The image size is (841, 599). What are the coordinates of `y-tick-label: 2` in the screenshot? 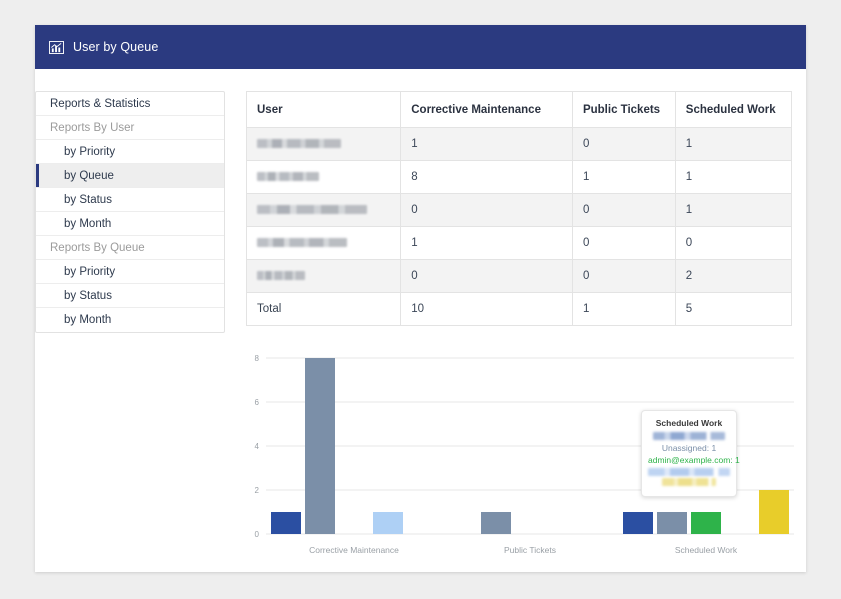 It's located at (257, 490).